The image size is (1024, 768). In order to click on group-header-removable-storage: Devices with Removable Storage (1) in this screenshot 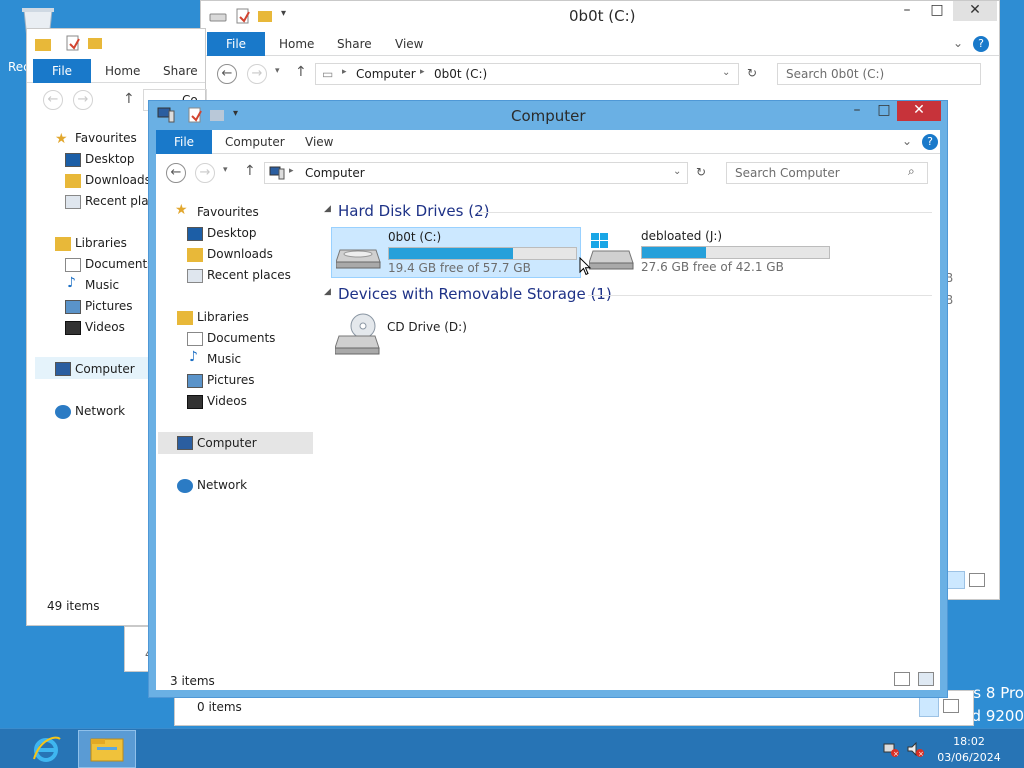, I will do `click(475, 294)`.